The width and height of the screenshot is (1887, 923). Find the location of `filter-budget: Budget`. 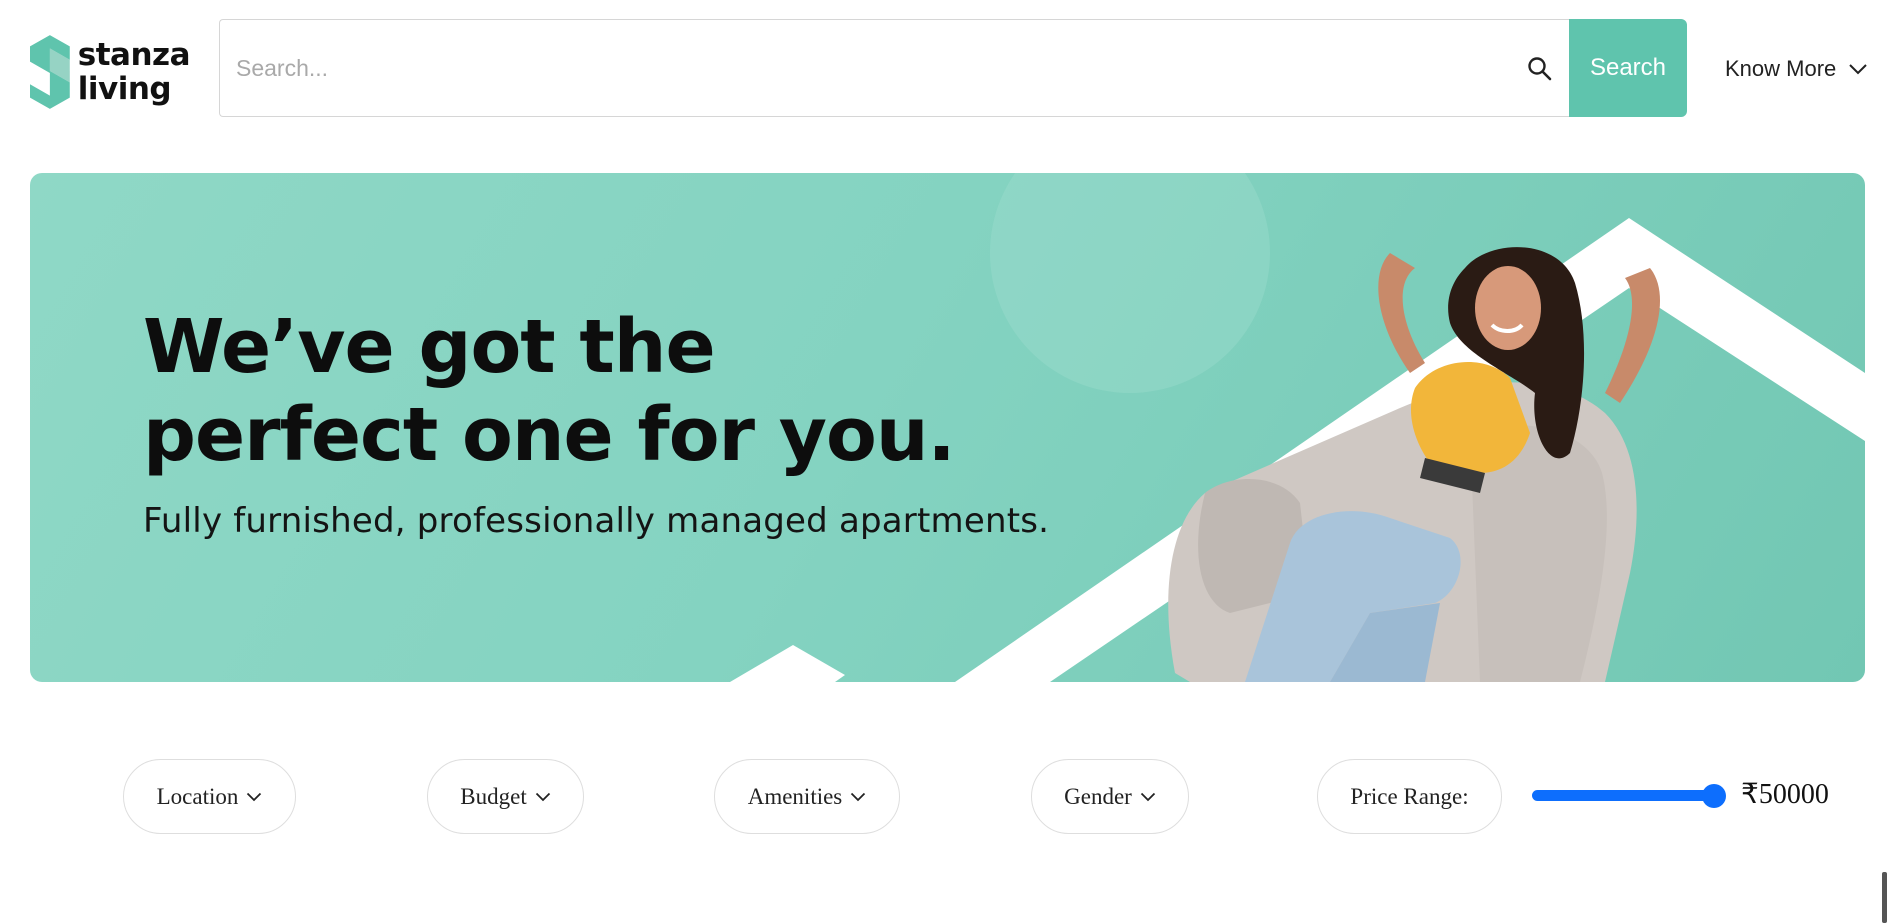

filter-budget: Budget is located at coordinates (505, 796).